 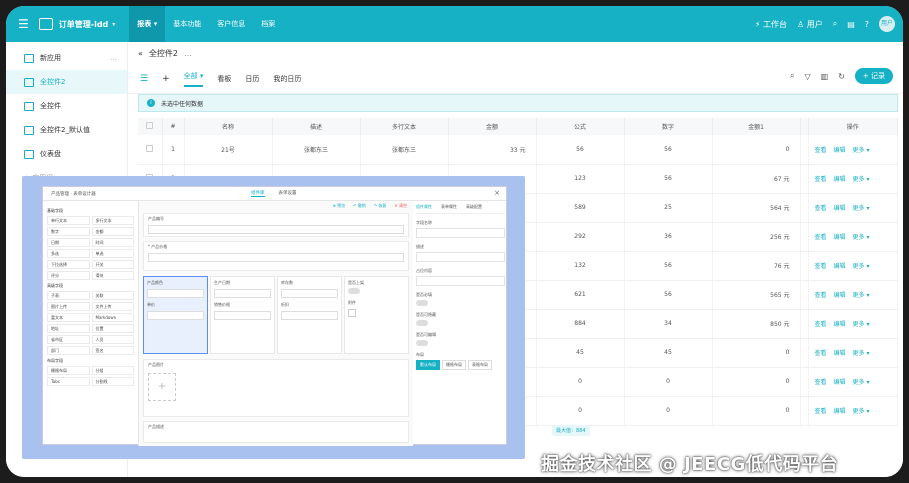 I want to click on palette-item: 滑块, so click(x=112, y=275).